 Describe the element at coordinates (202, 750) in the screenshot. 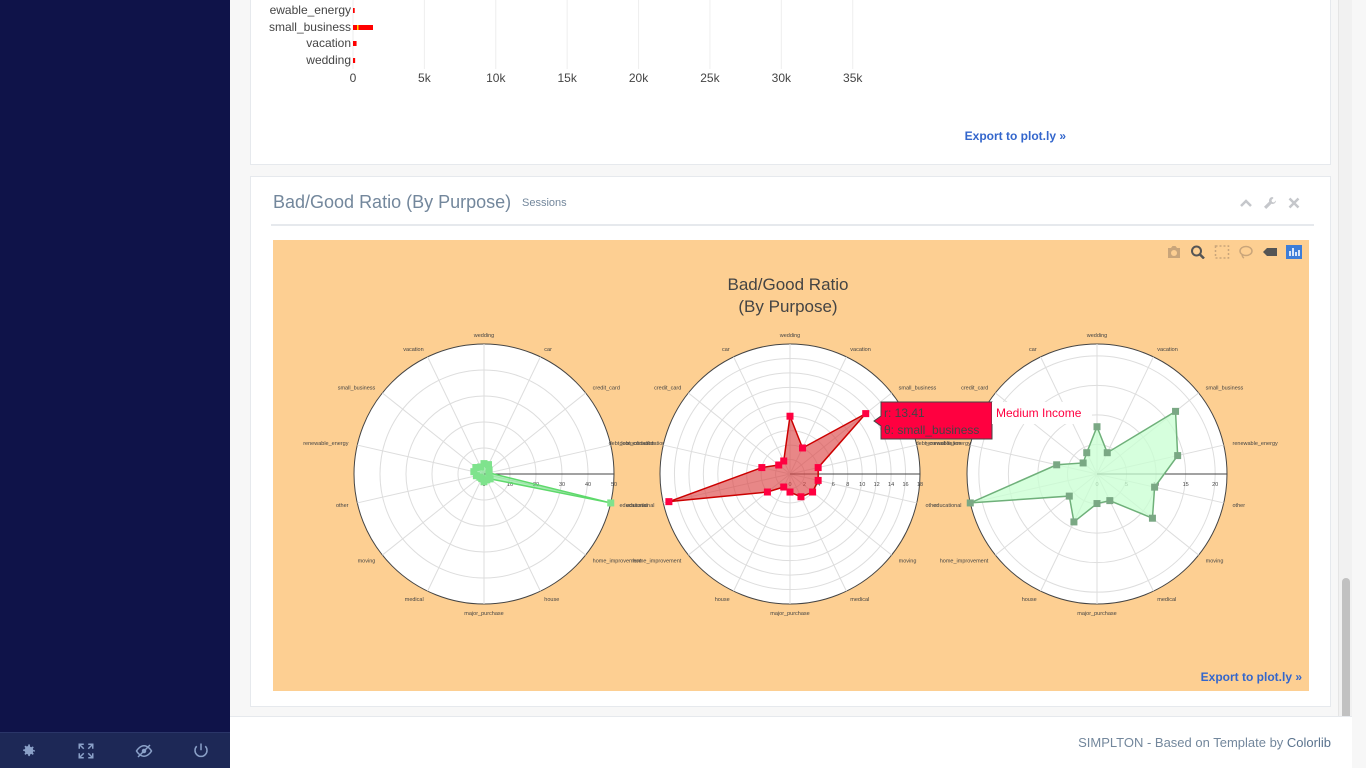

I see `logout-button` at that location.